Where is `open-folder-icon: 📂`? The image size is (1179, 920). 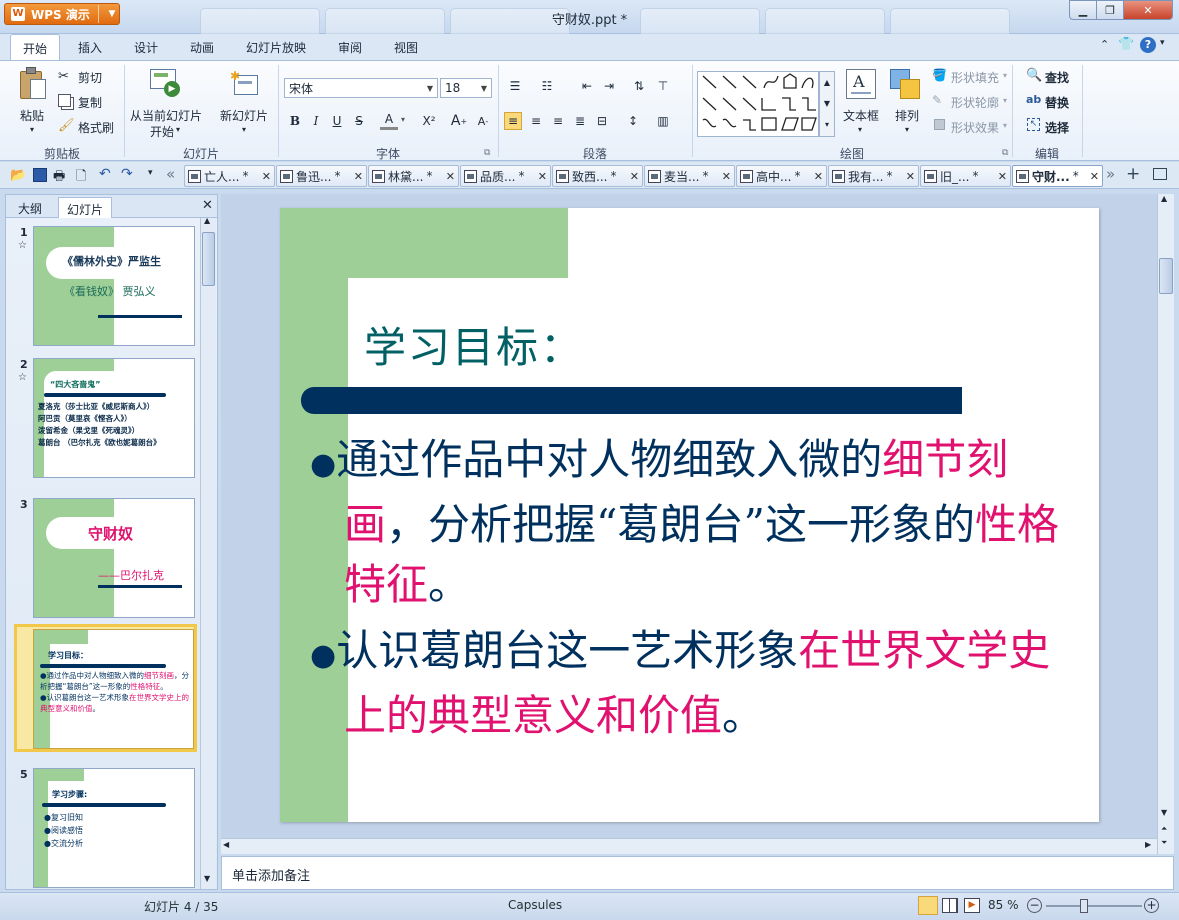 open-folder-icon: 📂 is located at coordinates (18, 175).